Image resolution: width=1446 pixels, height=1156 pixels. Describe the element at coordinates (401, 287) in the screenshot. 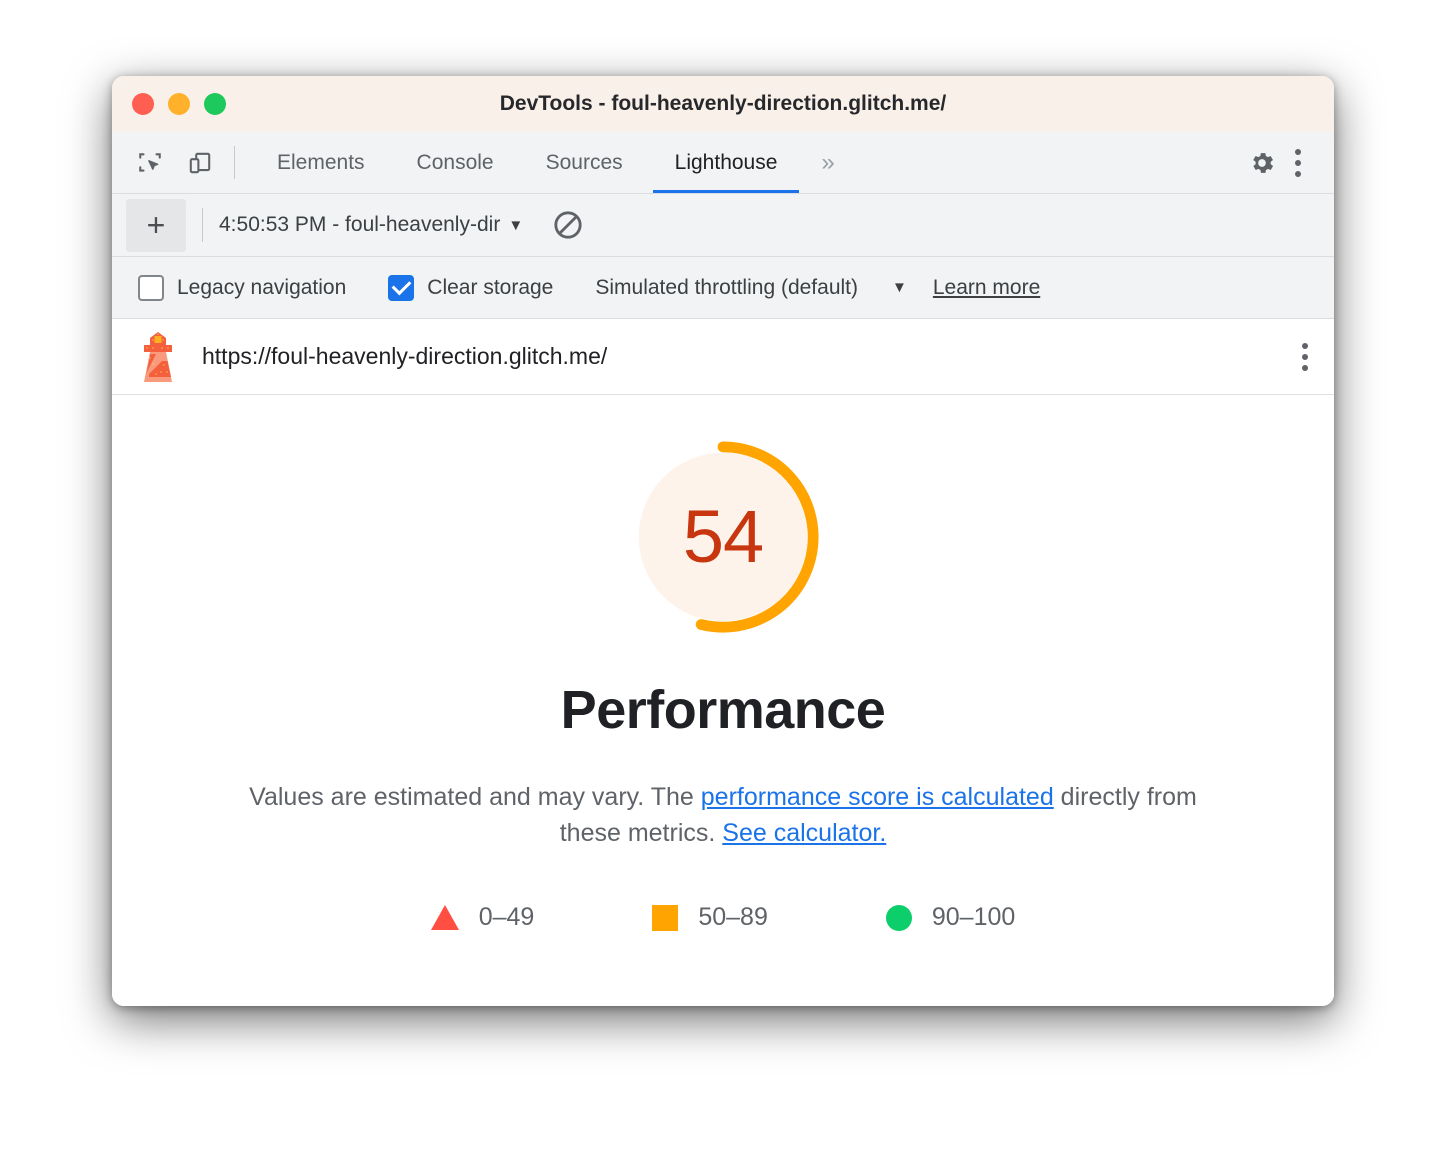

I see `checkbox-icon-checked` at that location.